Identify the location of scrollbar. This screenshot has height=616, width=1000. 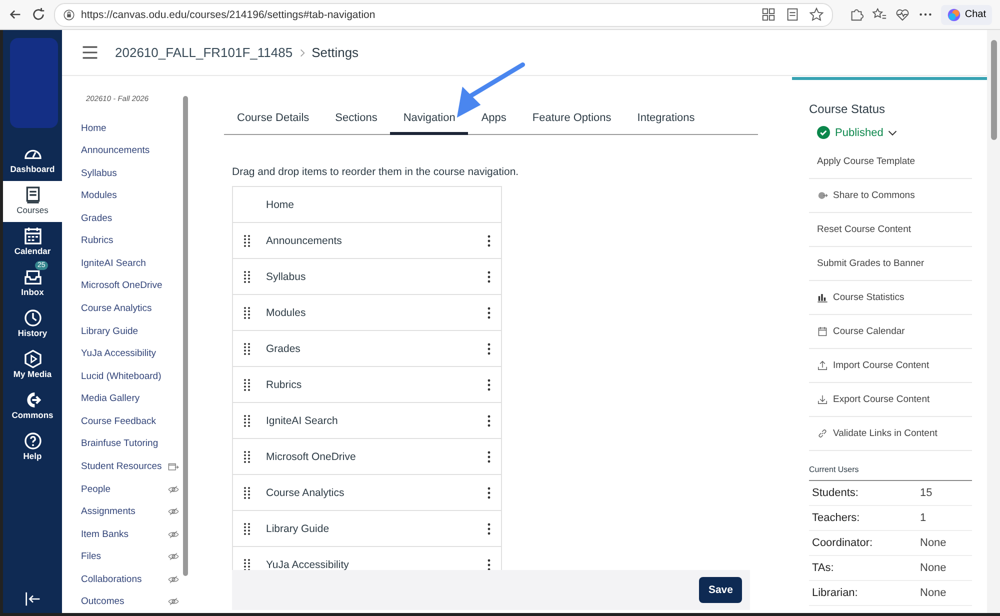
(993, 321).